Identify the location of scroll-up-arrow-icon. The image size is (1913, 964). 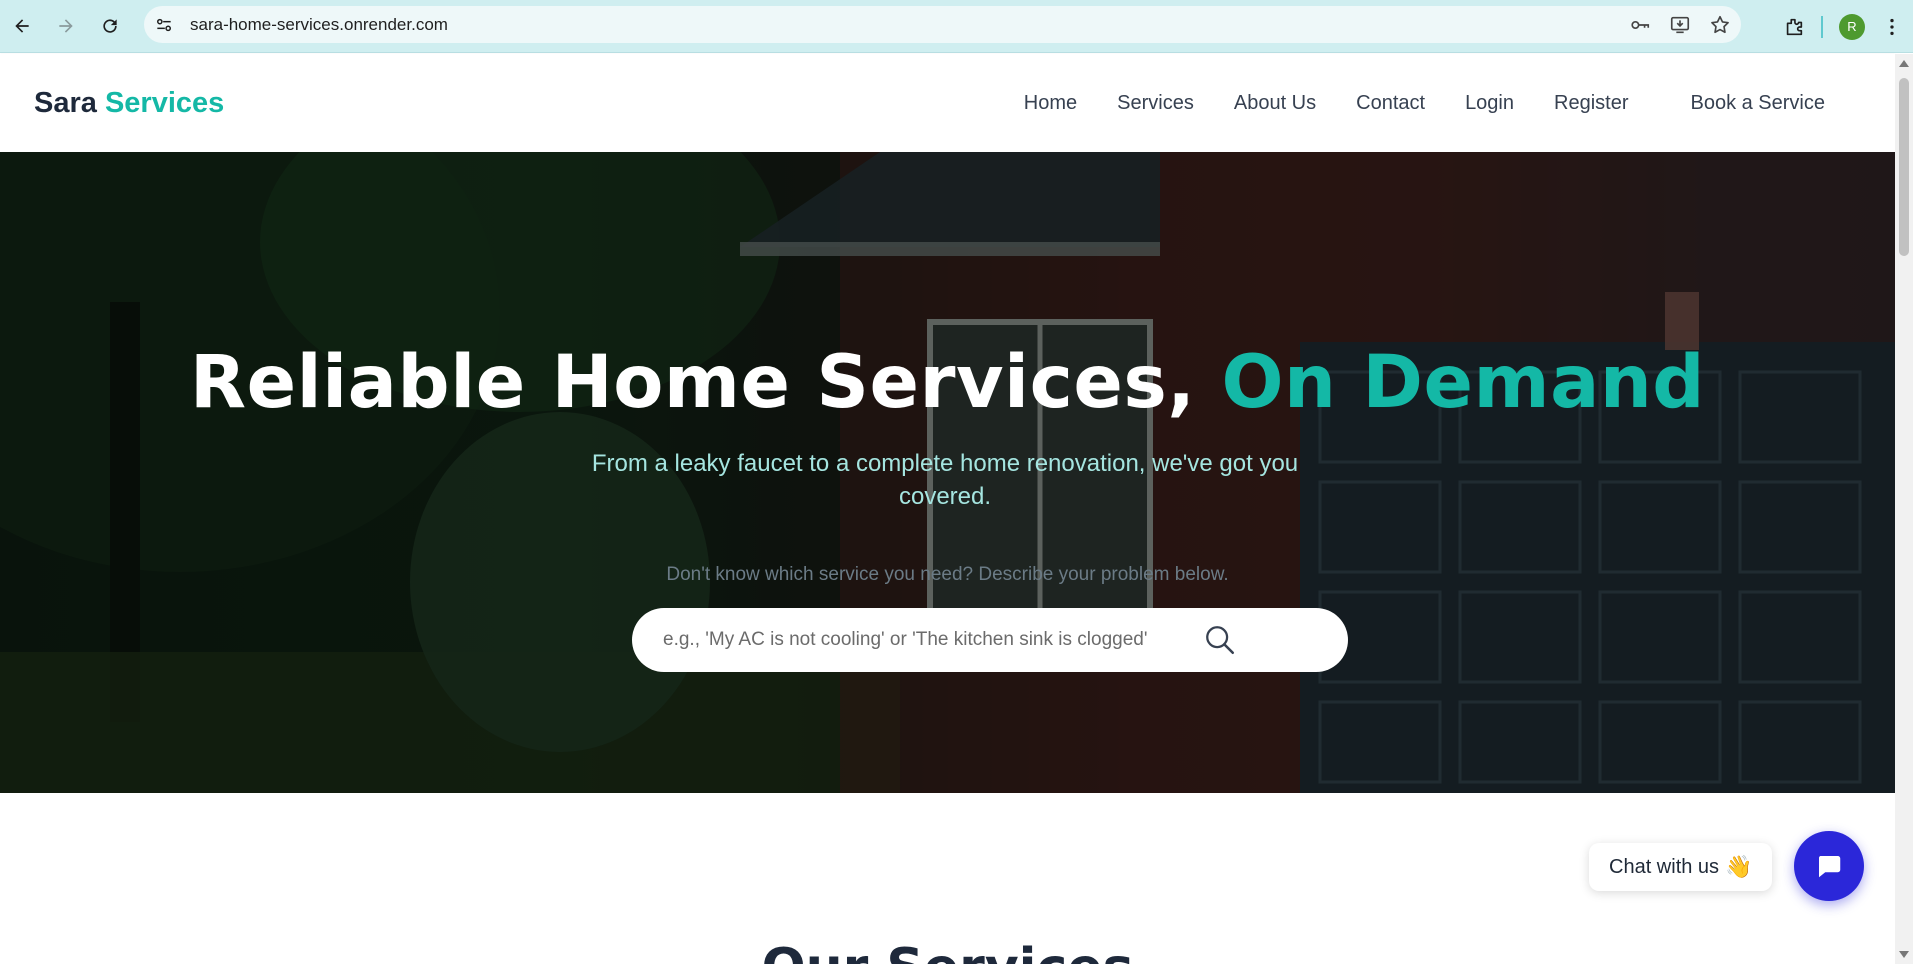
(1904, 63).